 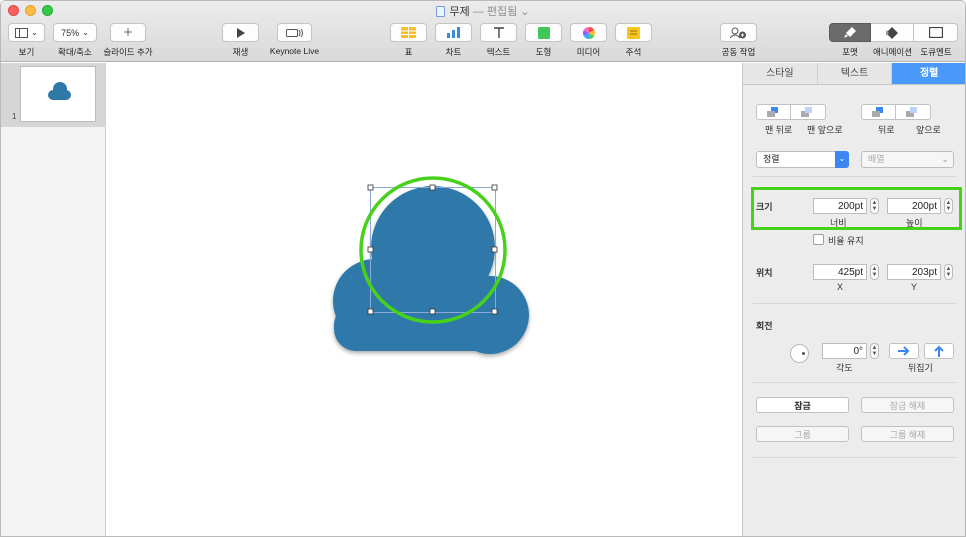 What do you see at coordinates (928, 73) in the screenshot?
I see `tab-arrange: 정렬` at bounding box center [928, 73].